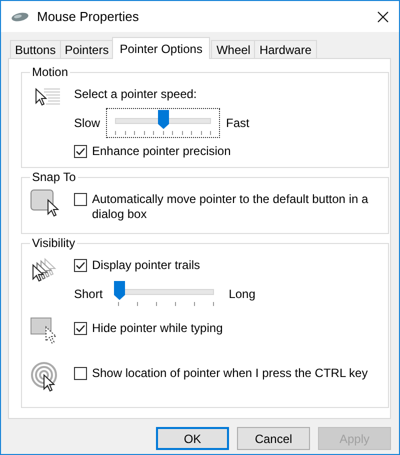 This screenshot has width=400, height=455. I want to click on dialog-button: OK, so click(192, 438).